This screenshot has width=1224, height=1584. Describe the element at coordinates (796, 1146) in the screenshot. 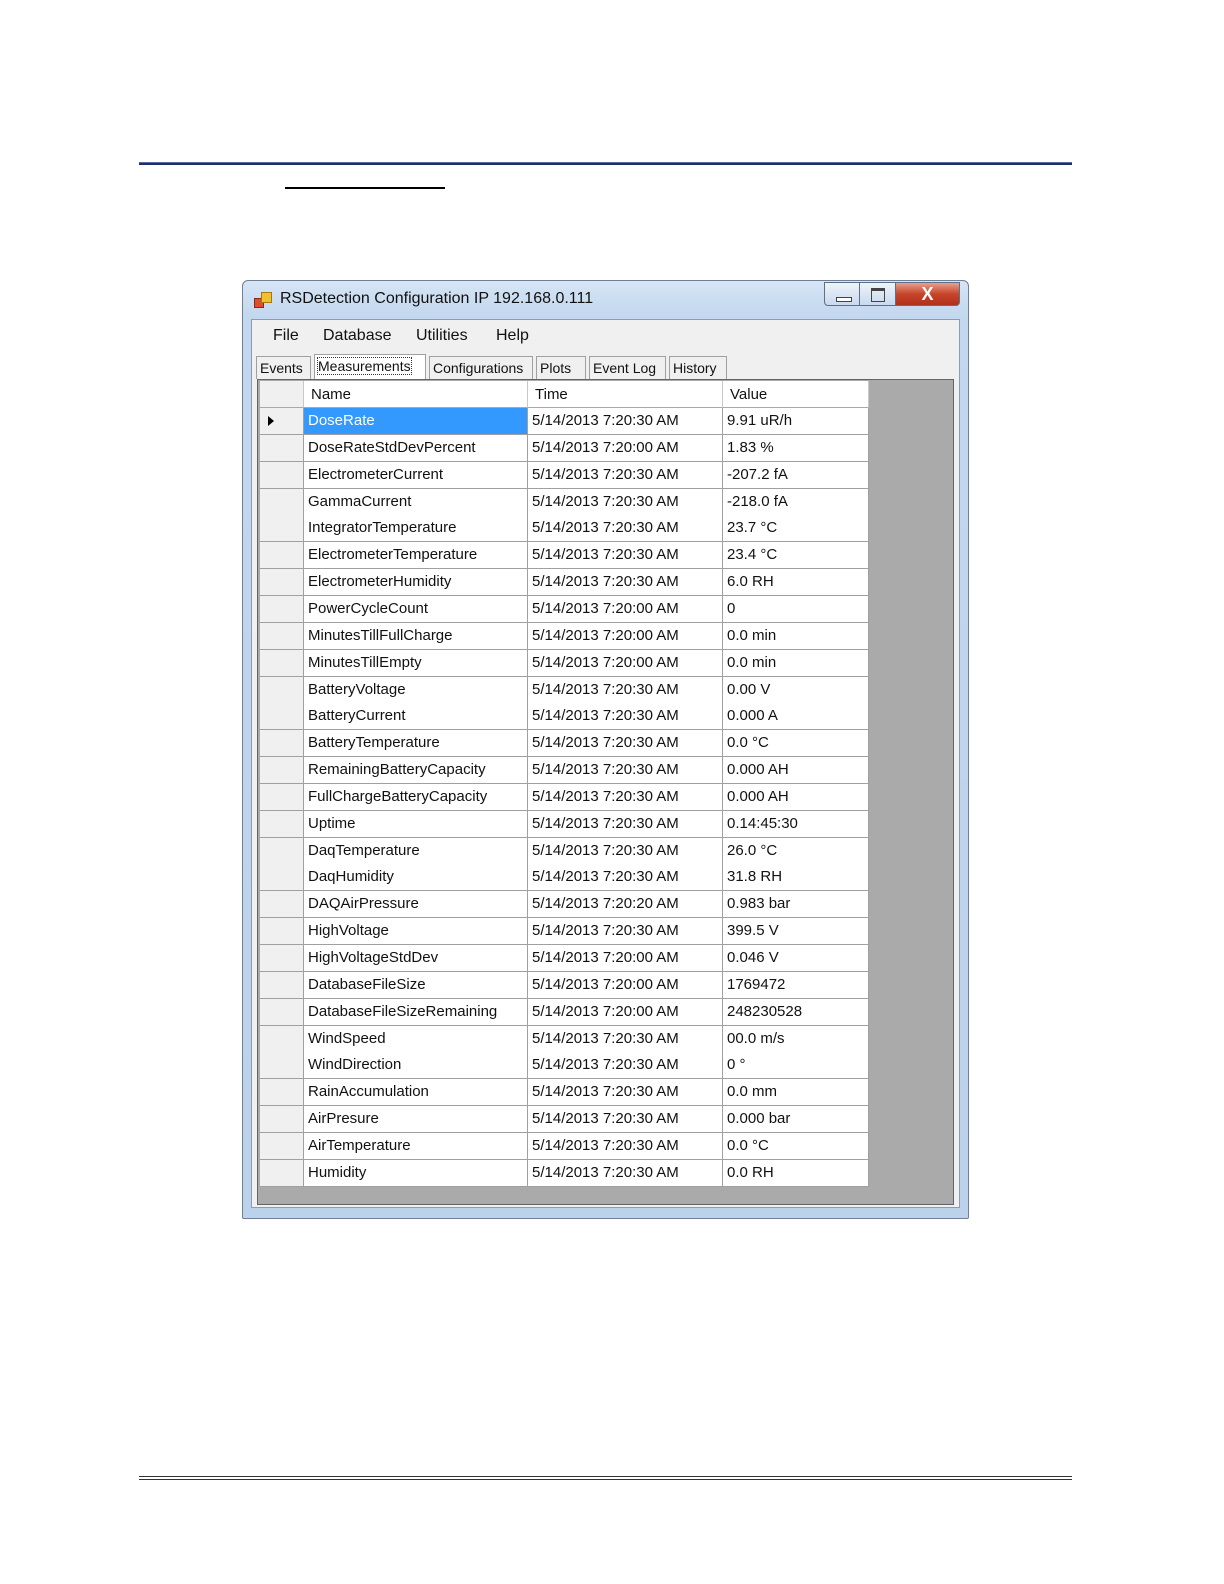

I see `cell-value: 0.0 °C` at that location.